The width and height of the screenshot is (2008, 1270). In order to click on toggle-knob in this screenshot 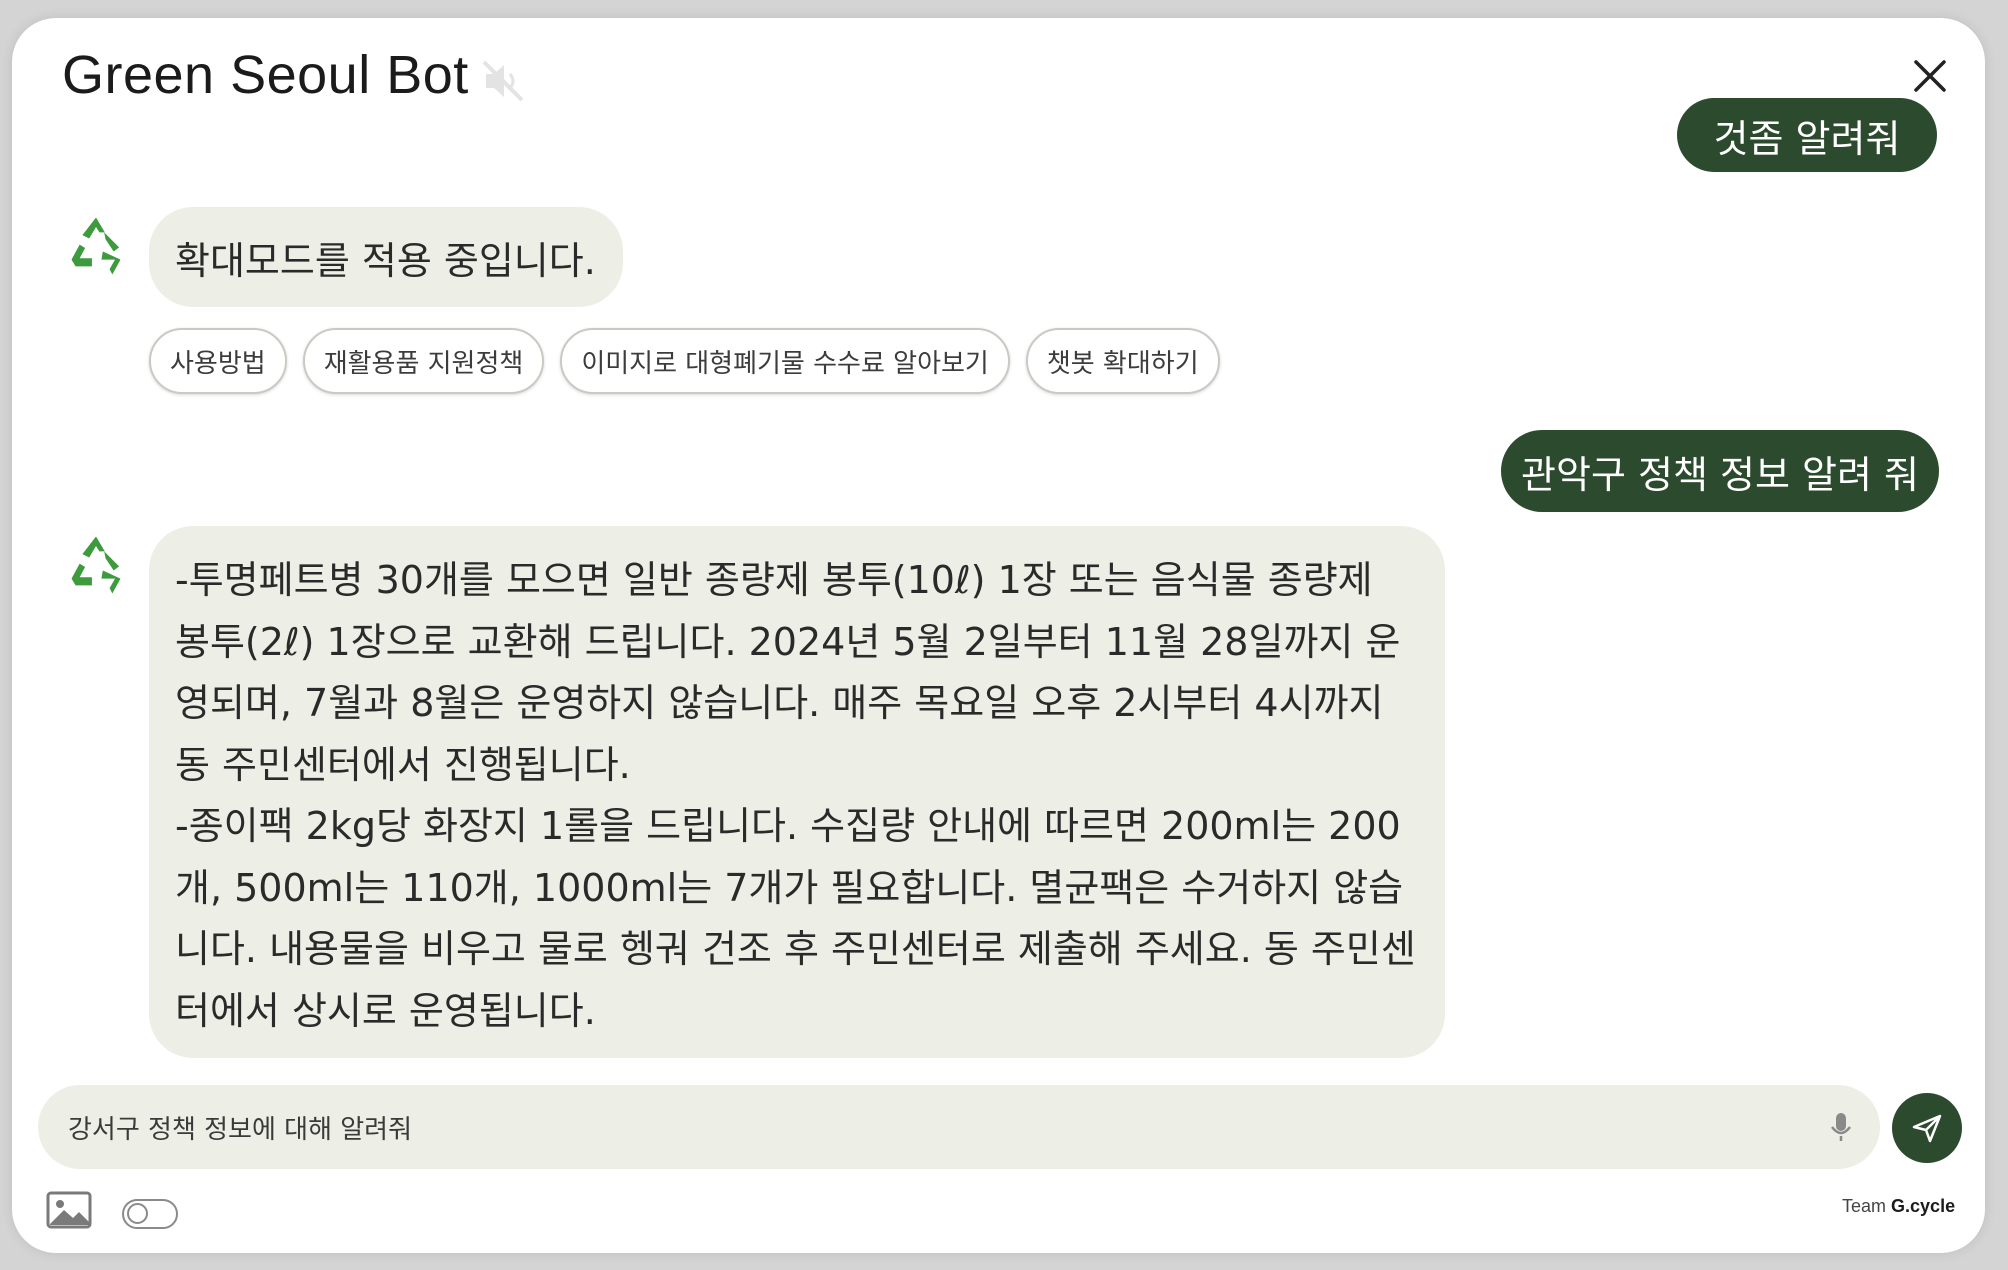, I will do `click(137, 1213)`.